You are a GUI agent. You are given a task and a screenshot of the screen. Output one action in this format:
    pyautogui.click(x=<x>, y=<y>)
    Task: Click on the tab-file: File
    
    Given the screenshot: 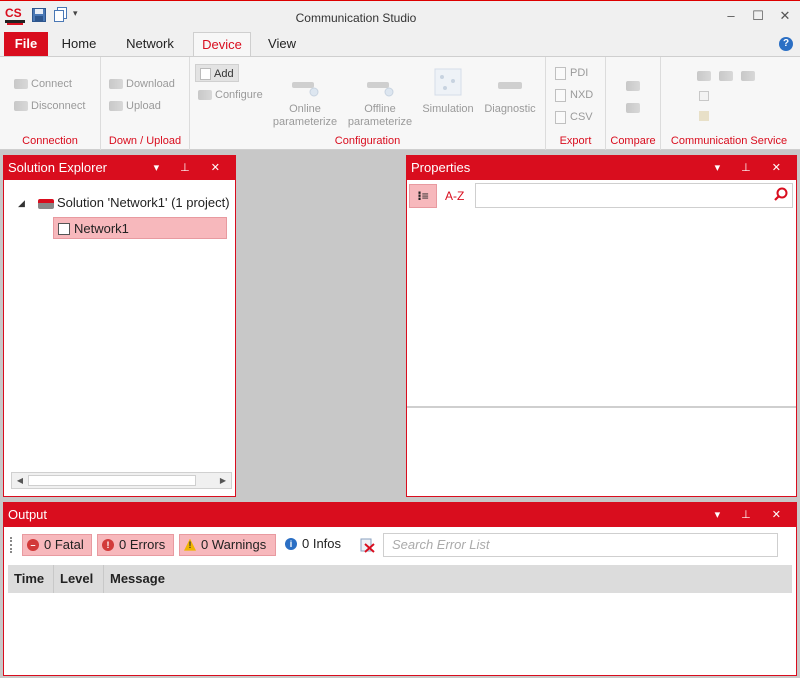 What is the action you would take?
    pyautogui.click(x=26, y=44)
    